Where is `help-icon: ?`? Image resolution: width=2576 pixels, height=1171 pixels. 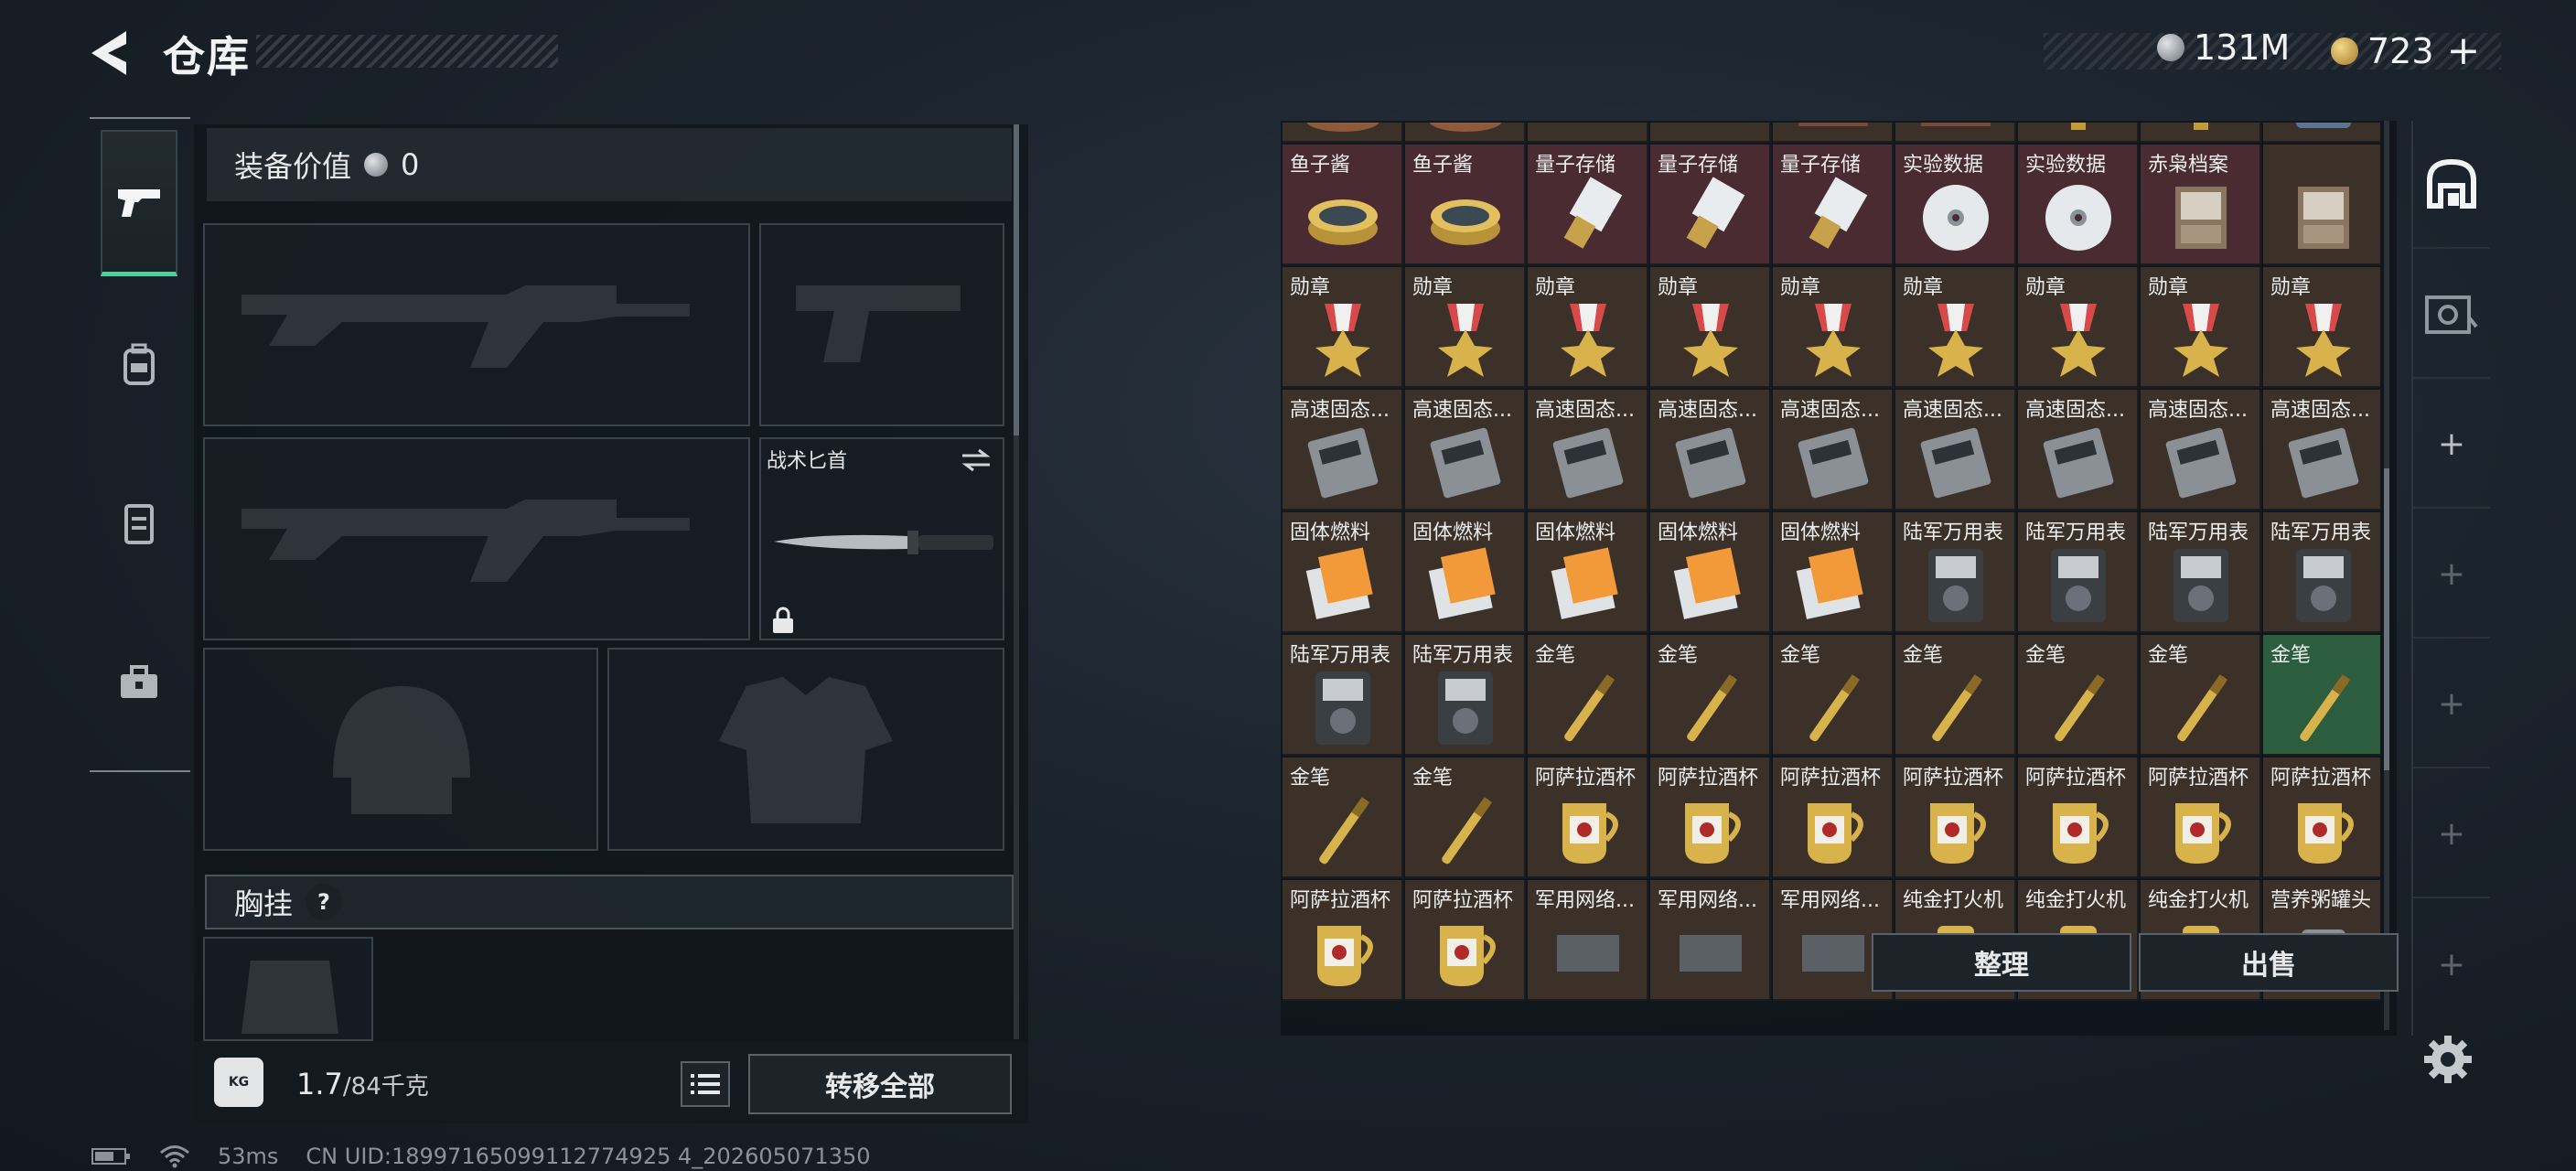 help-icon: ? is located at coordinates (324, 902).